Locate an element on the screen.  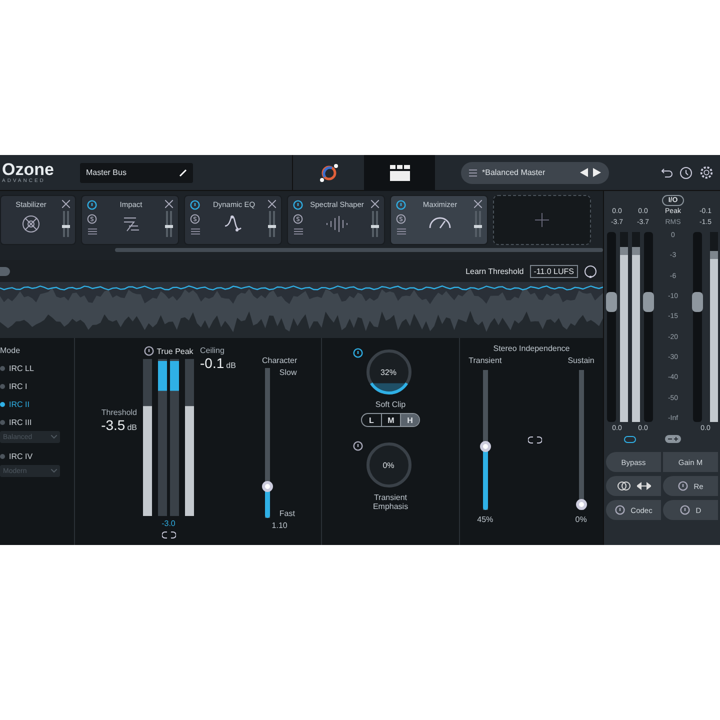
character-value: 1.10 is located at coordinates (280, 525).